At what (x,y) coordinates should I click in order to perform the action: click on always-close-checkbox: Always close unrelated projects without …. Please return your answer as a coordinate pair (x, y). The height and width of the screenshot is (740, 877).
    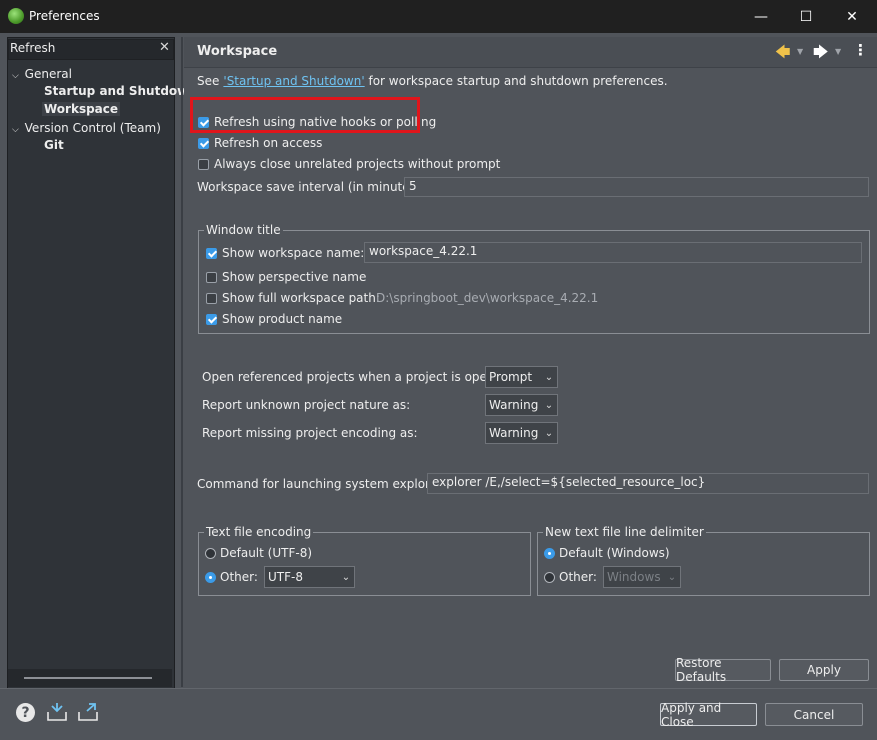
    Looking at the image, I should click on (349, 164).